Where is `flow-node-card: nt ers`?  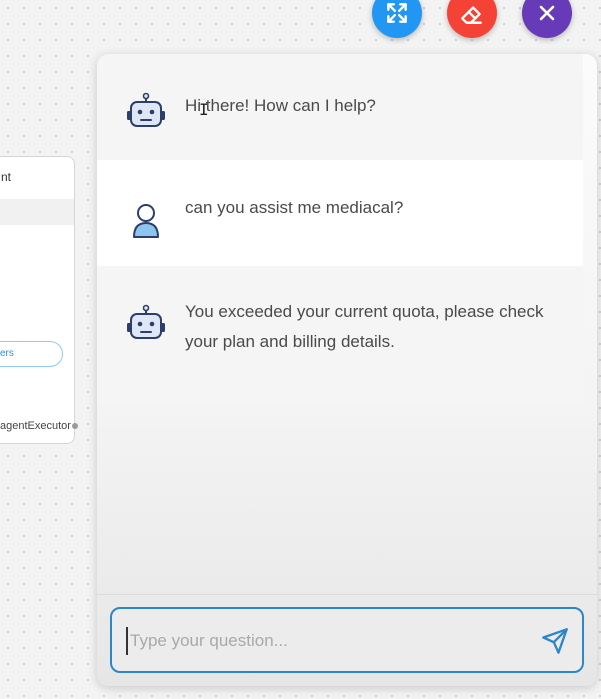 flow-node-card: nt ers is located at coordinates (37, 300).